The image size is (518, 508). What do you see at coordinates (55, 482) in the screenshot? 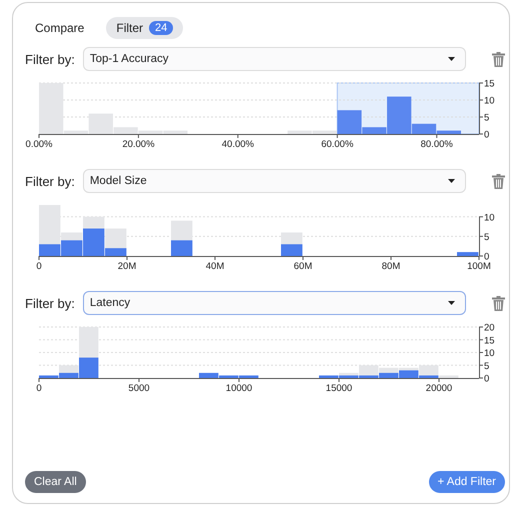
I see `clear-all-button: Clear All` at bounding box center [55, 482].